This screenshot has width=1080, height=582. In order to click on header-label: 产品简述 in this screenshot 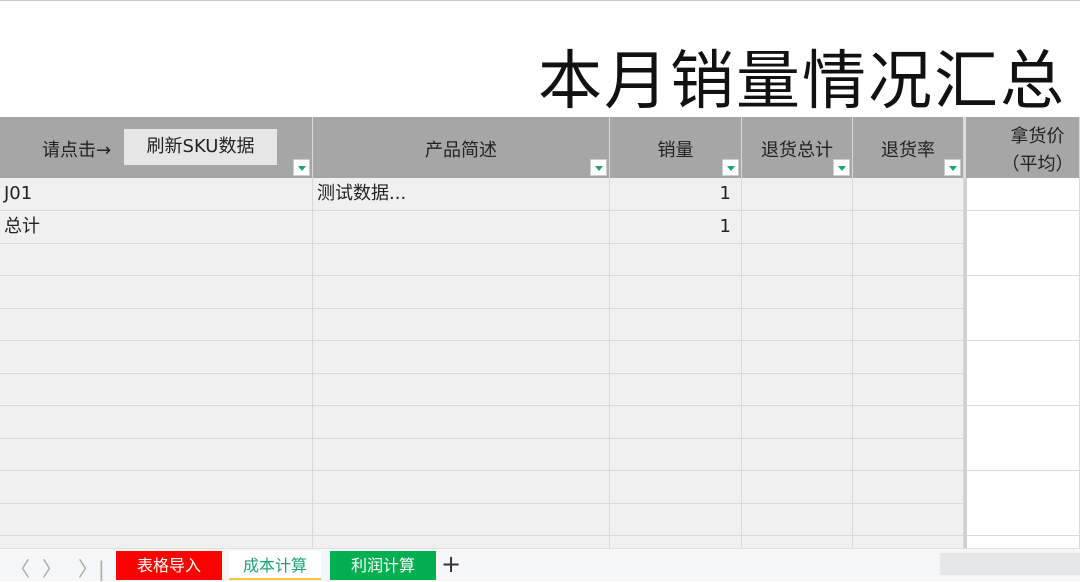, I will do `click(461, 150)`.